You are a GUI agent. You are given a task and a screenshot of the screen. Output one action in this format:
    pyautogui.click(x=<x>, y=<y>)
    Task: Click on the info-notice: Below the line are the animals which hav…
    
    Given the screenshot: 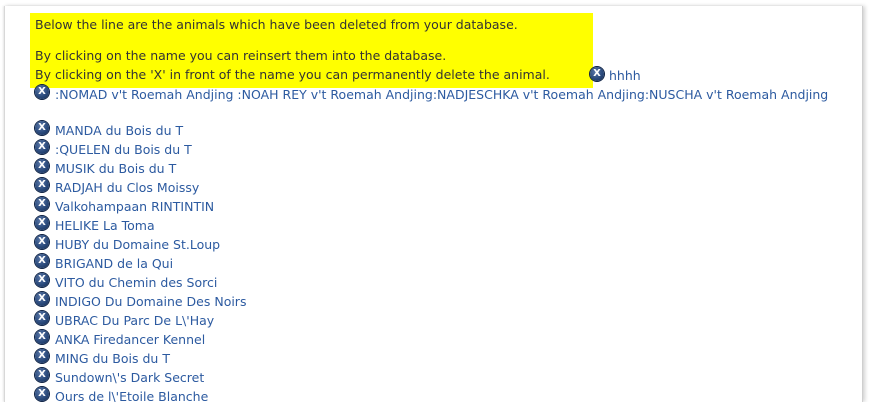 What is the action you would take?
    pyautogui.click(x=311, y=50)
    